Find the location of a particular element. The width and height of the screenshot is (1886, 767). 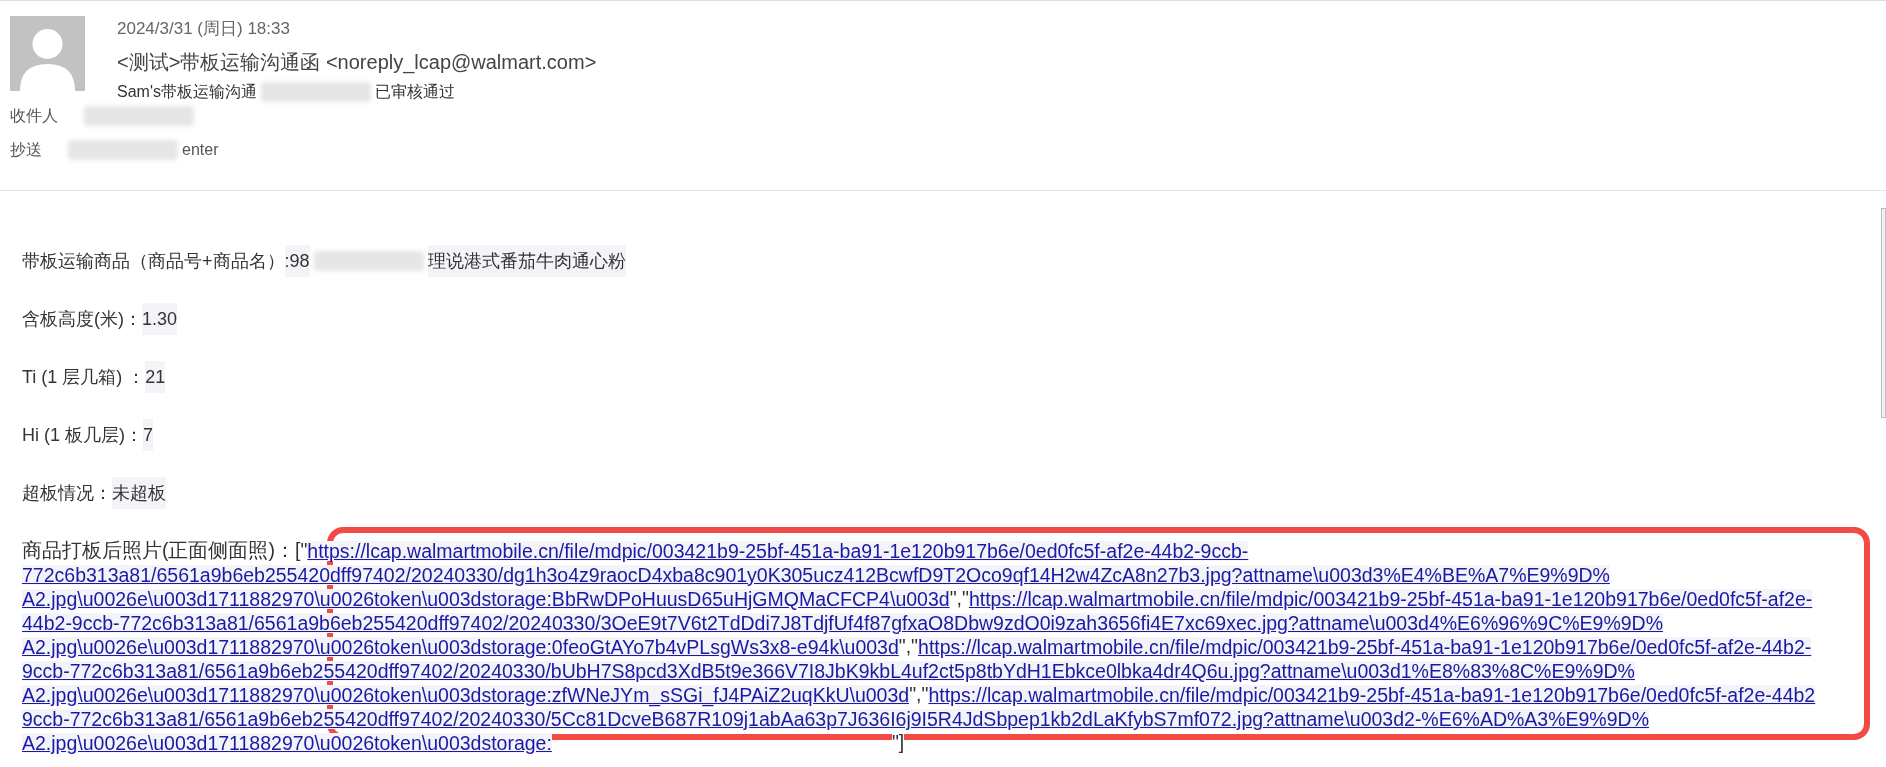

field-value: Sam's带板运输沟通 is located at coordinates (187, 92).